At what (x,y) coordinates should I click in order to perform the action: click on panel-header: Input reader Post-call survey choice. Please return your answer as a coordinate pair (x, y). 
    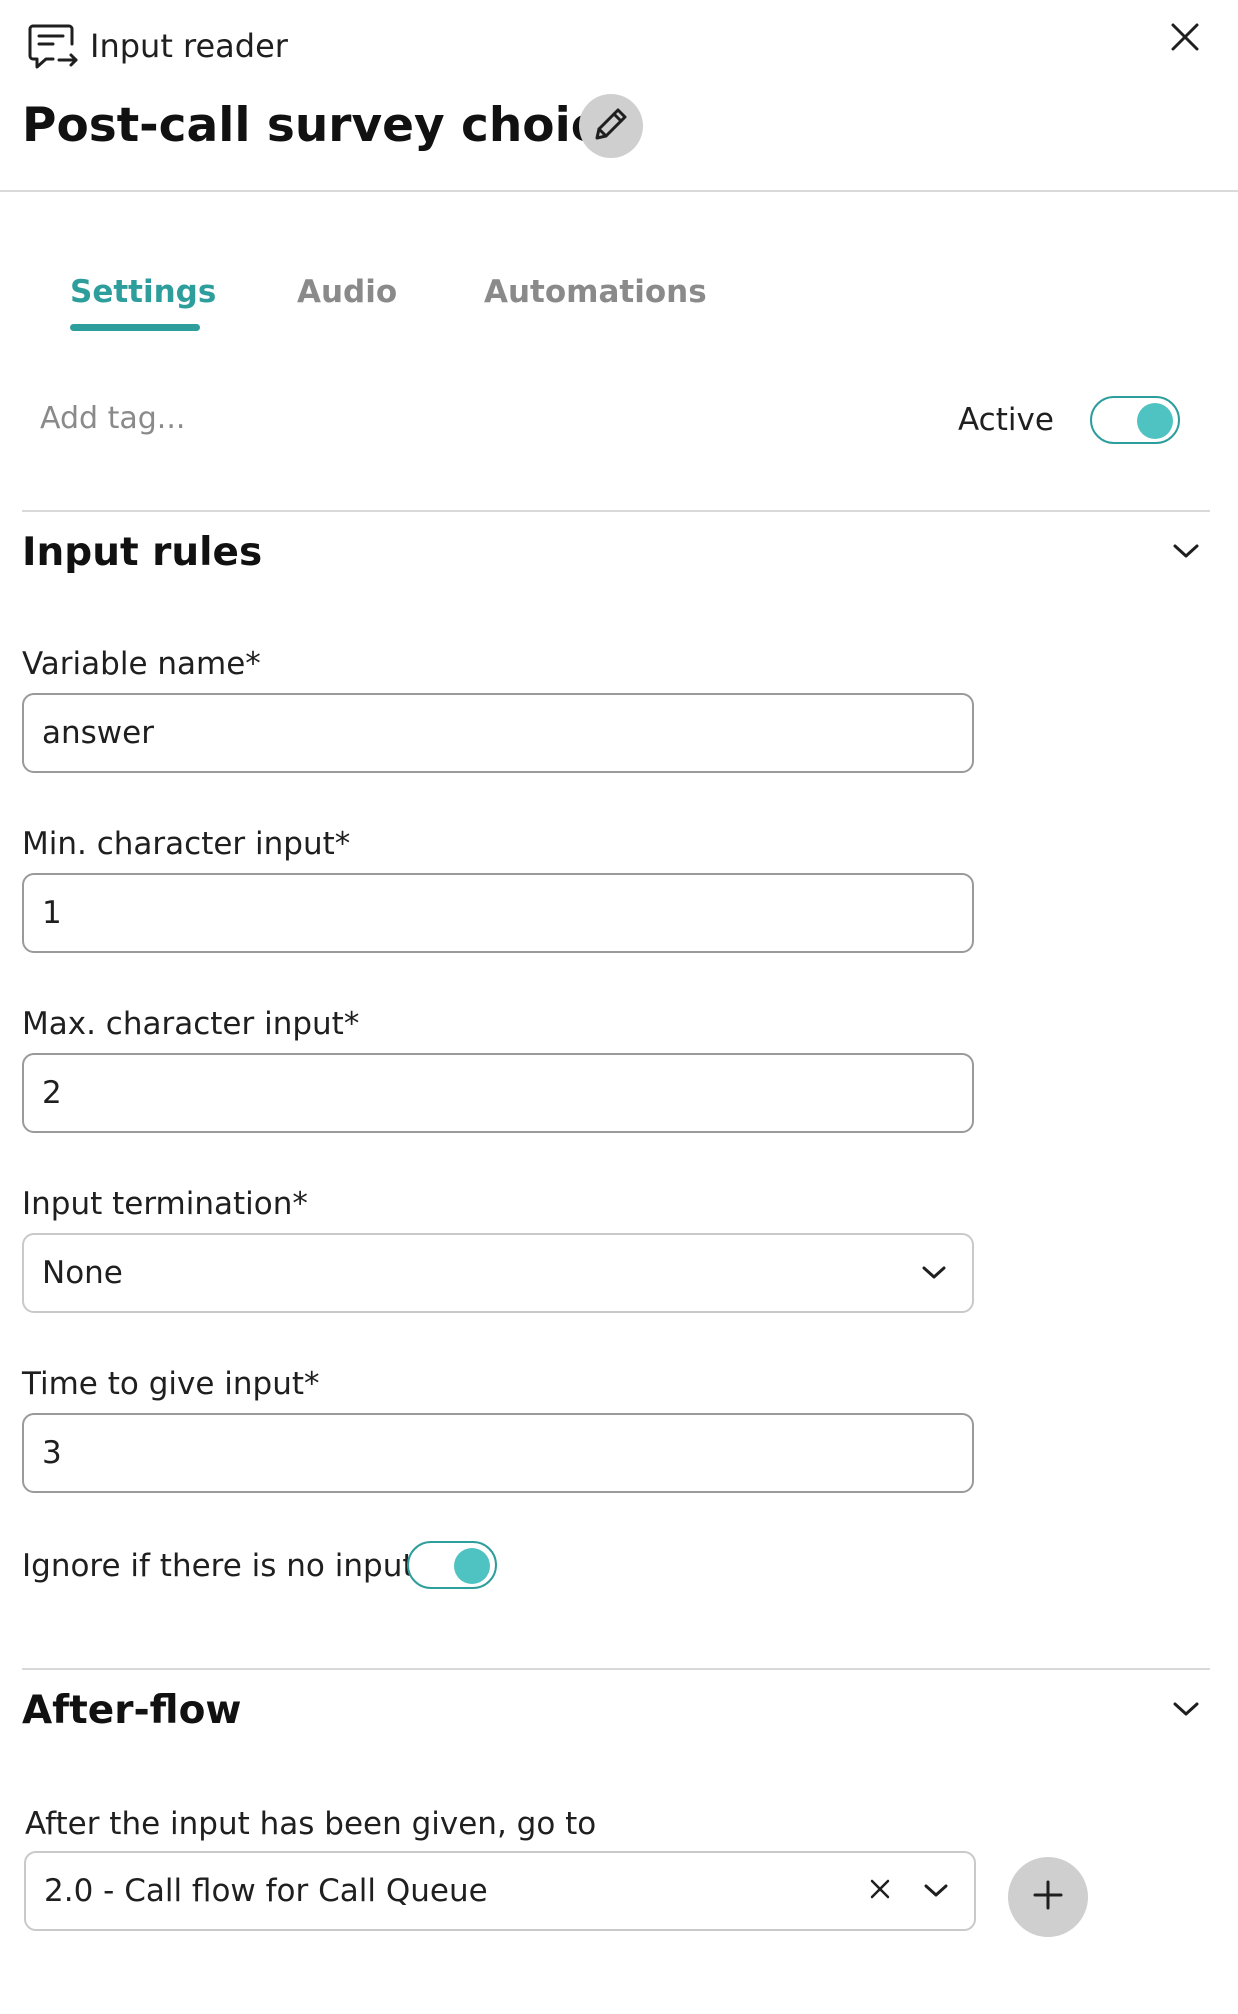
    Looking at the image, I should click on (619, 96).